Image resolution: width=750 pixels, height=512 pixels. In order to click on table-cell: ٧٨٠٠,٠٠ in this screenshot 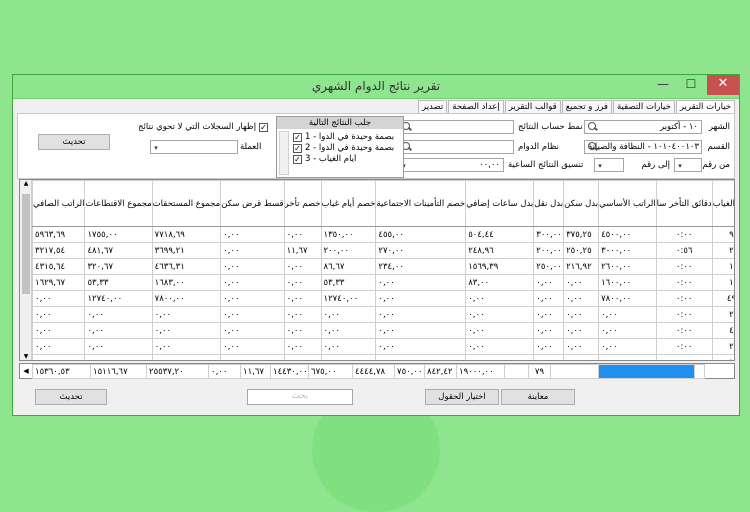, I will do `click(186, 298)`.